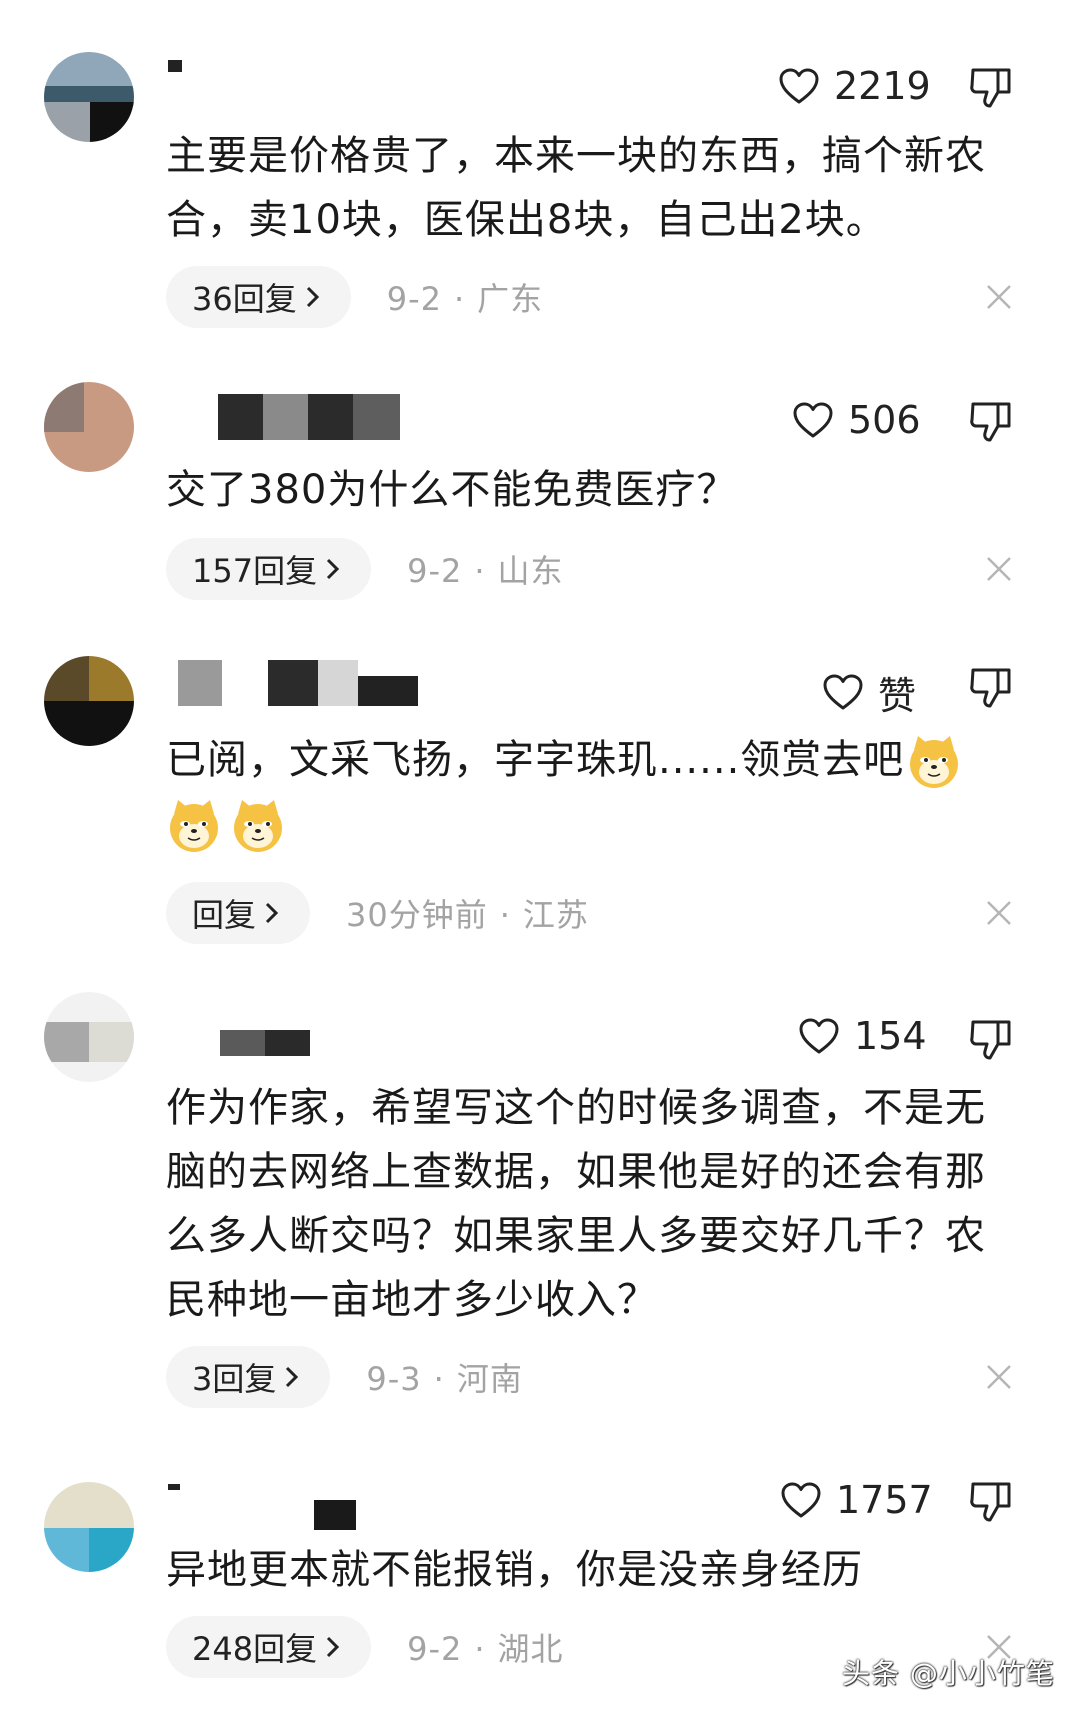 This screenshot has height=1722, width=1080. Describe the element at coordinates (485, 571) in the screenshot. I see `meta-info: 9-2 · 山东` at that location.